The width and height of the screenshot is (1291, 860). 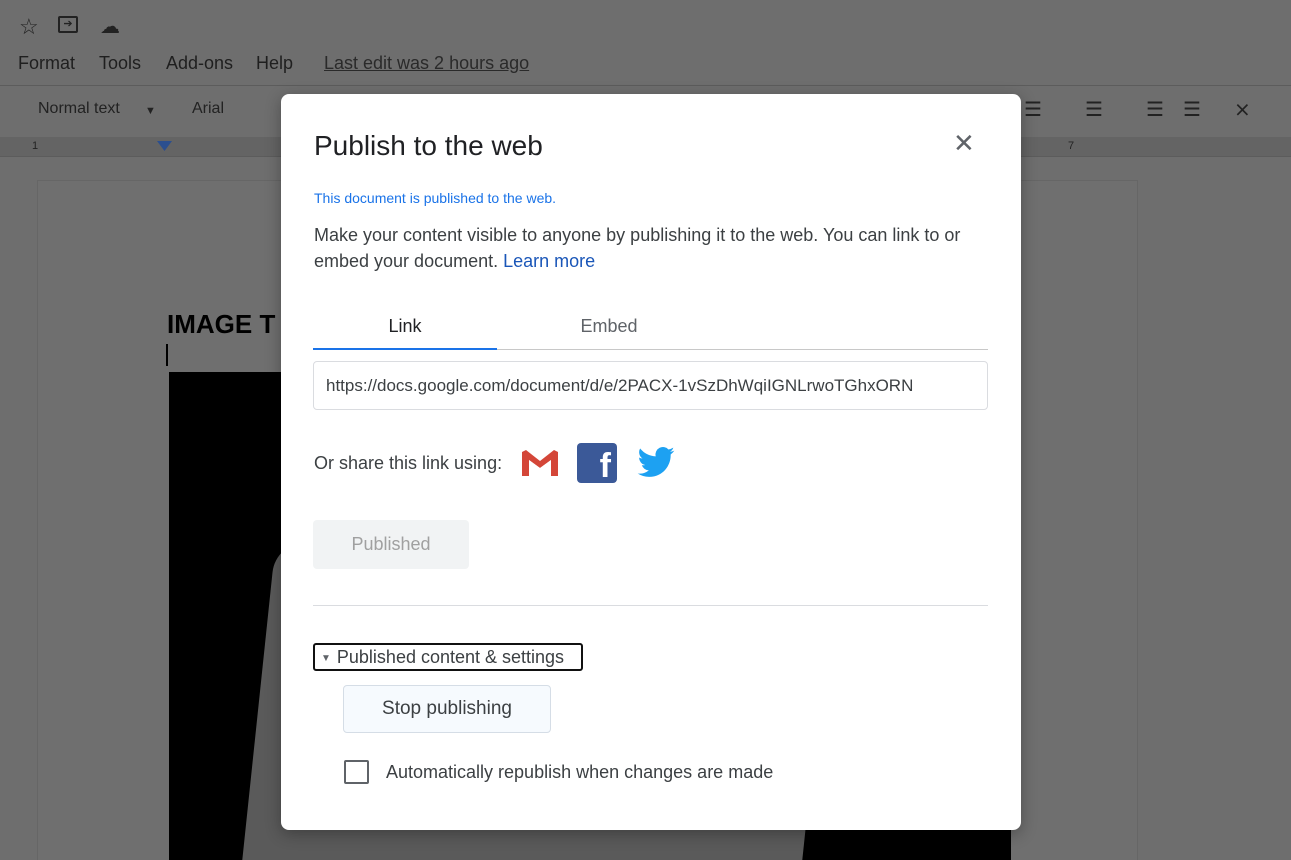 I want to click on bulleted-list-icon: ☰, so click(x=1094, y=109).